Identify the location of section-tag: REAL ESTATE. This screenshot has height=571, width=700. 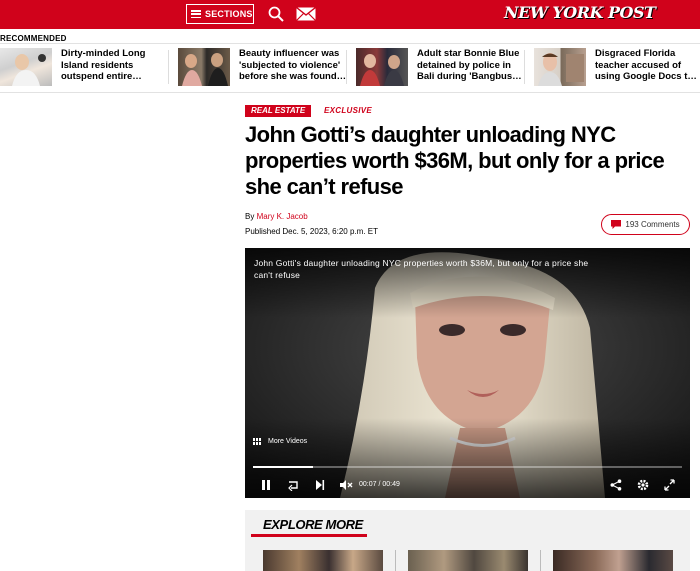
(278, 111).